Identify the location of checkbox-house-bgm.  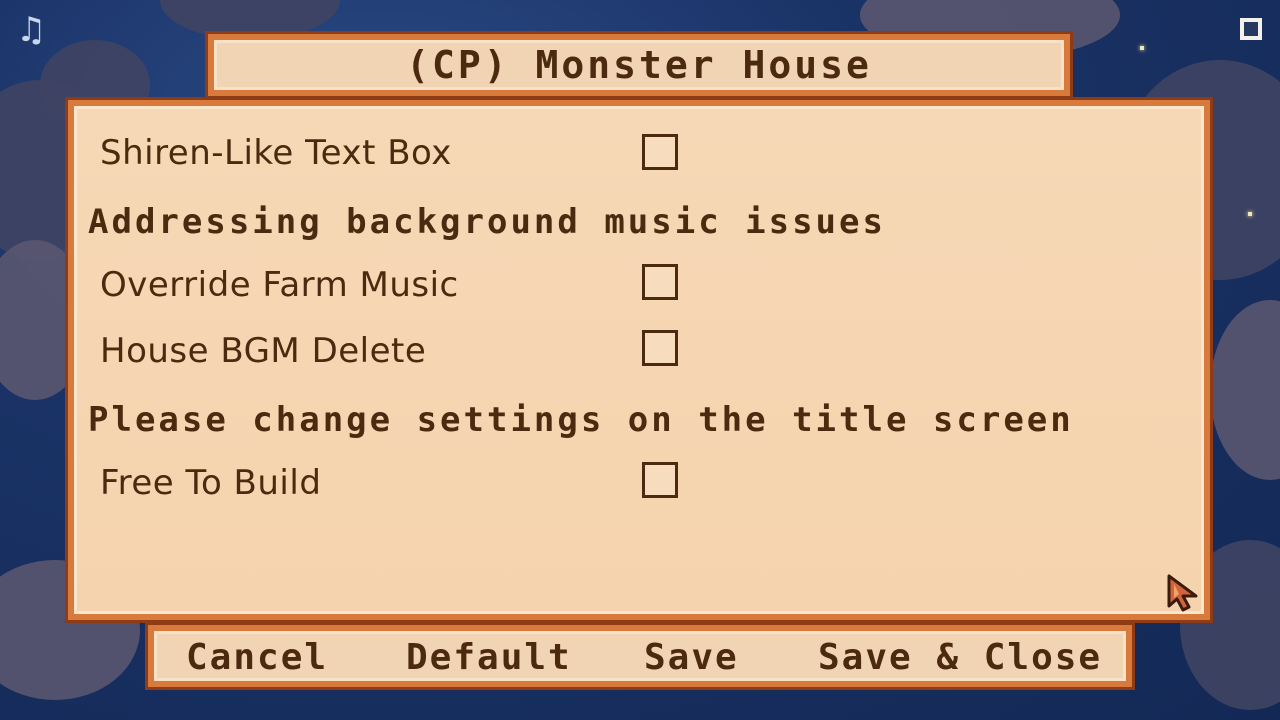
(660, 348).